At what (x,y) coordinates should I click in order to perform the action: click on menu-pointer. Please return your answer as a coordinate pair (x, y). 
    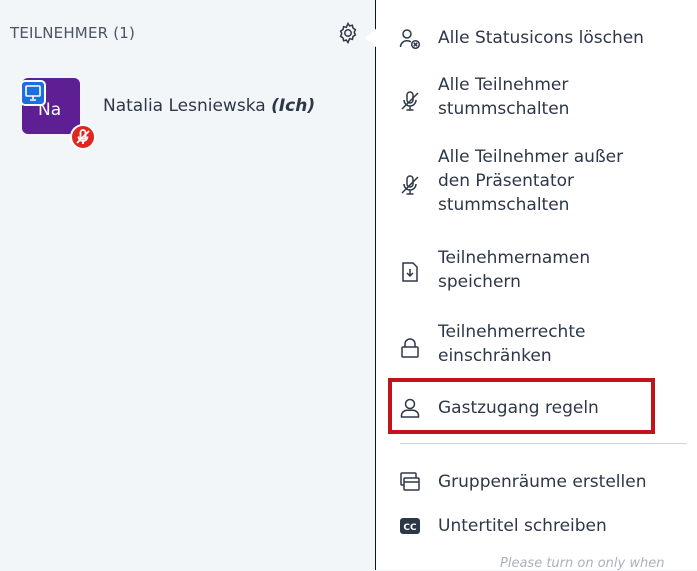
    Looking at the image, I should click on (371, 38).